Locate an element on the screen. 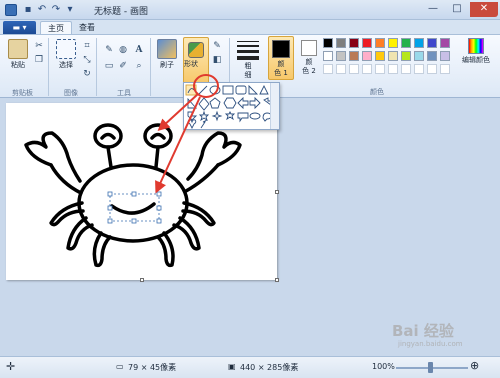 This screenshot has width=500, height=378. gallery-scrollbar is located at coordinates (274, 106).